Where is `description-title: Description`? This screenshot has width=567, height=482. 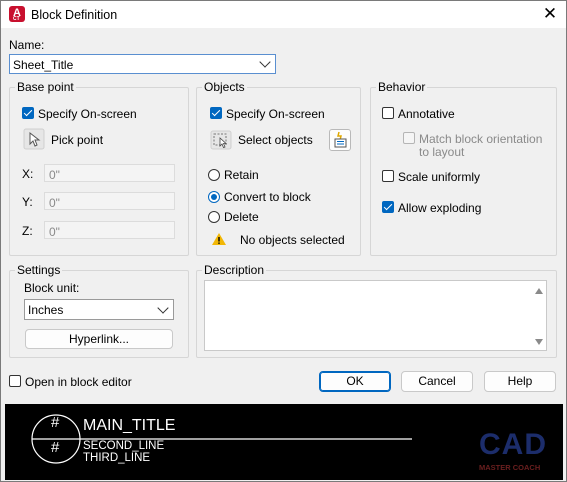
description-title: Description is located at coordinates (234, 270).